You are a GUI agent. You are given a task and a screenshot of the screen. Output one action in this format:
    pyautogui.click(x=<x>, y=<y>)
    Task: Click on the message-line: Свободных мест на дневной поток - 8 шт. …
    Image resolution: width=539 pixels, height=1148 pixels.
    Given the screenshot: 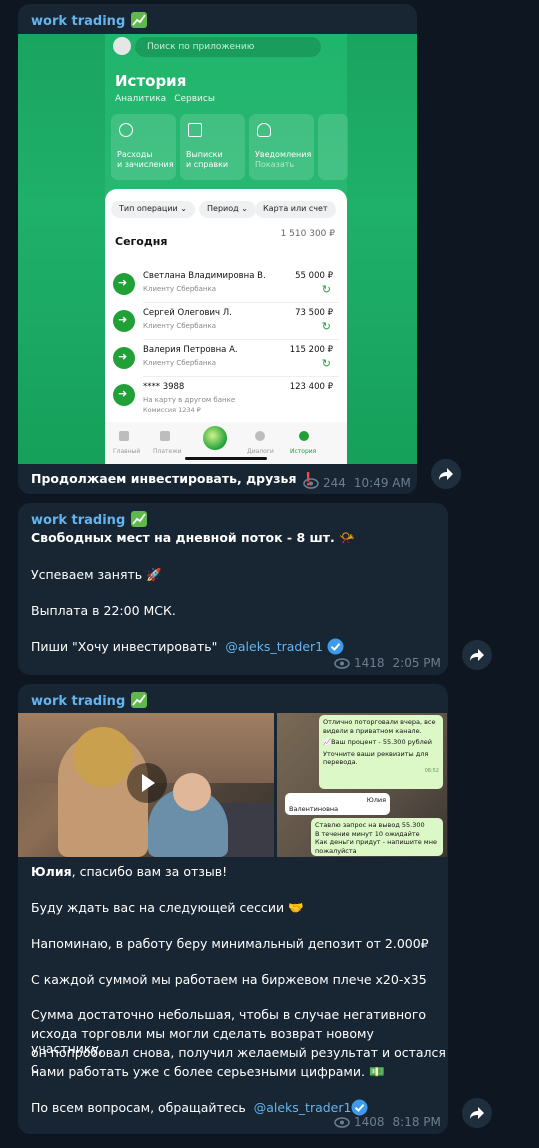 What is the action you would take?
    pyautogui.click(x=193, y=537)
    